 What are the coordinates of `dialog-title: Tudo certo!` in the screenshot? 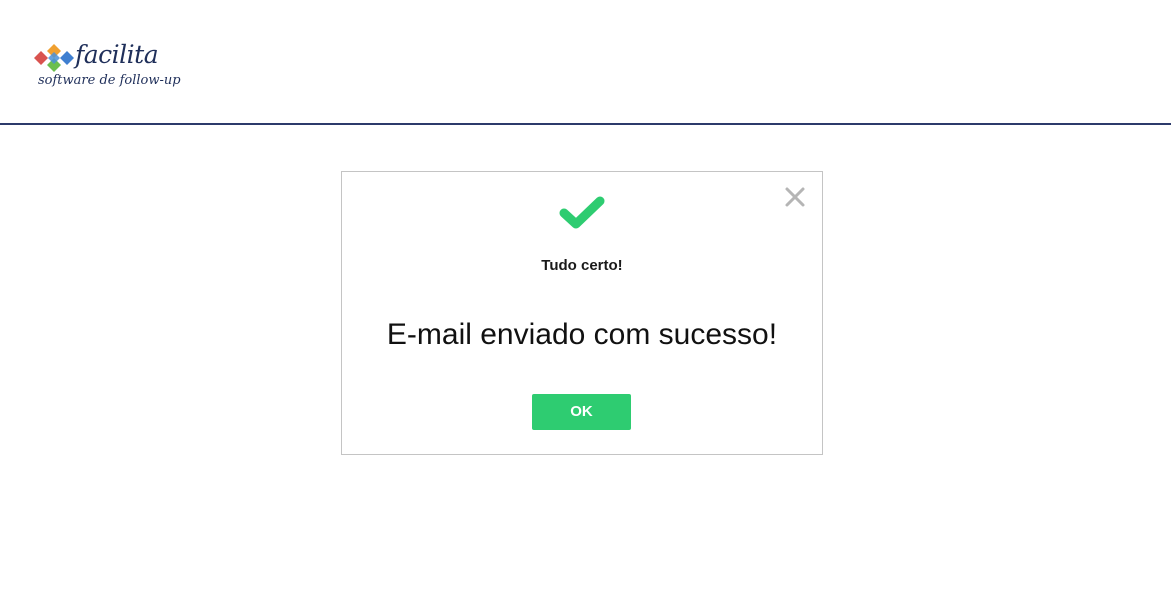 It's located at (582, 265).